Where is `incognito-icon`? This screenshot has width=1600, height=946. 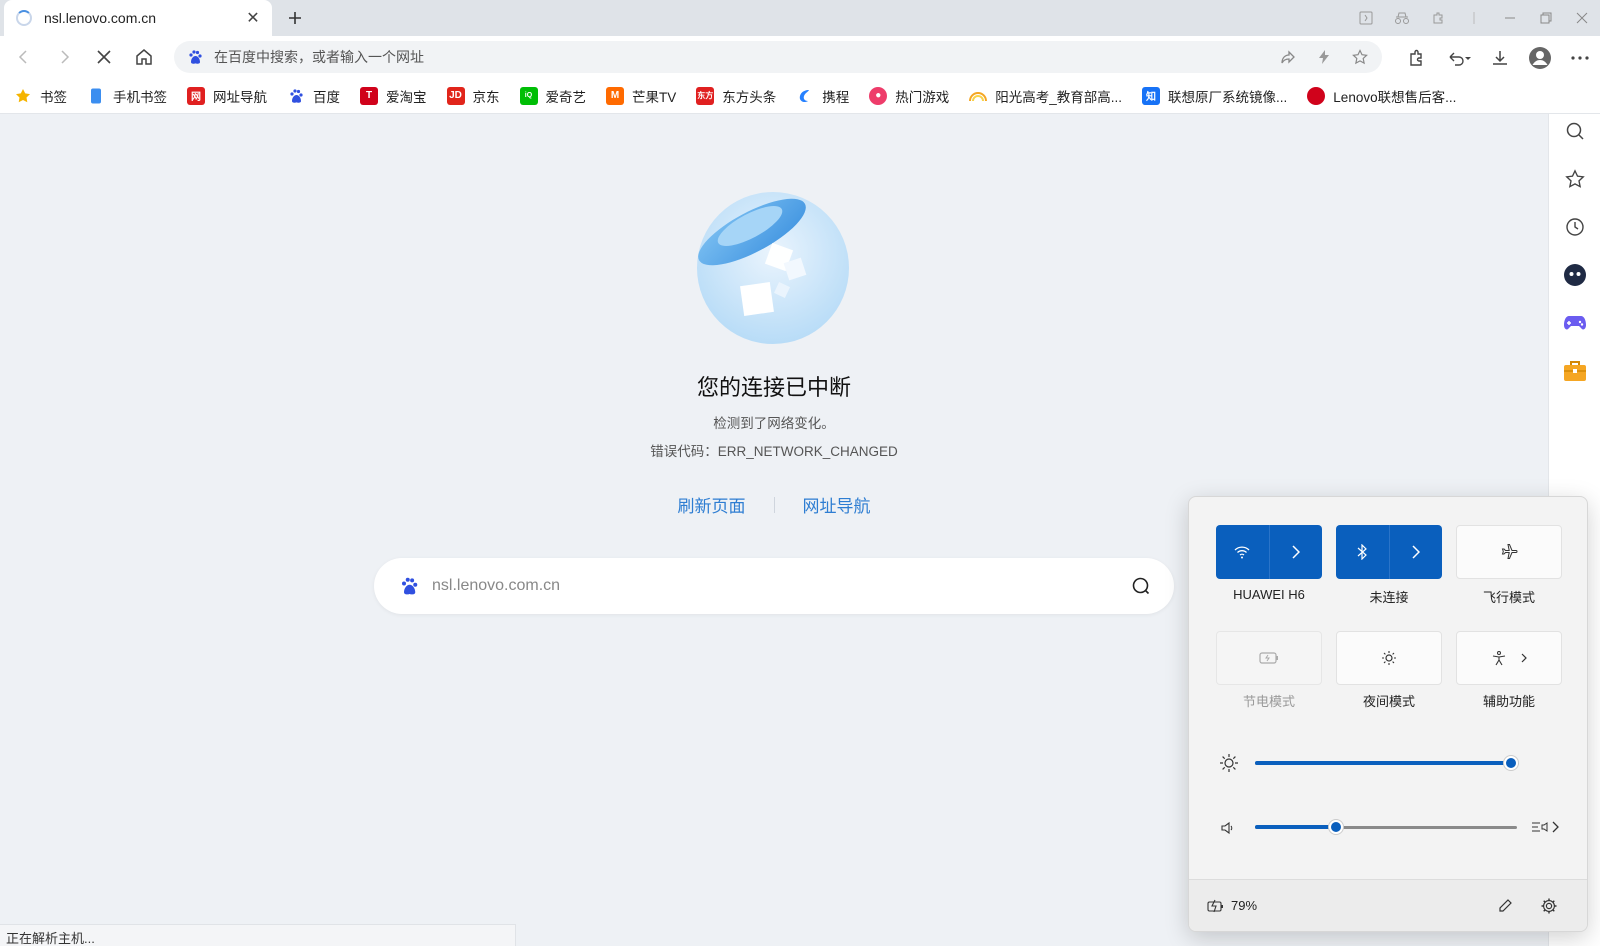 incognito-icon is located at coordinates (1402, 18).